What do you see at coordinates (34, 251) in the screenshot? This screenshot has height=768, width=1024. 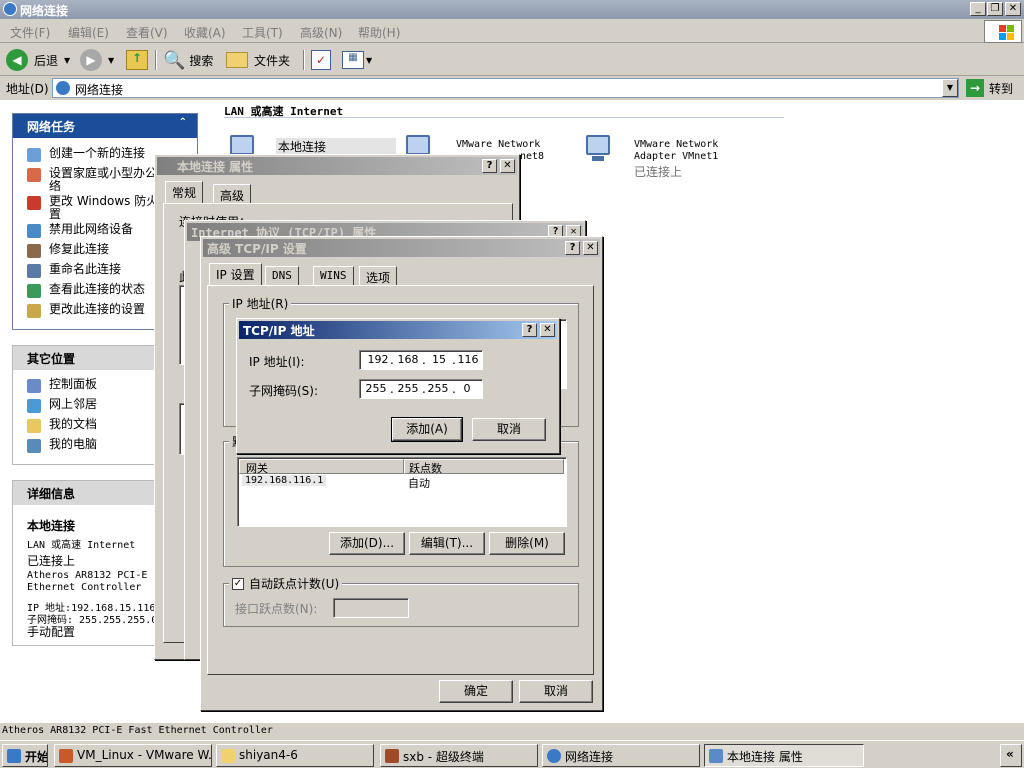 I see `repair-icon` at bounding box center [34, 251].